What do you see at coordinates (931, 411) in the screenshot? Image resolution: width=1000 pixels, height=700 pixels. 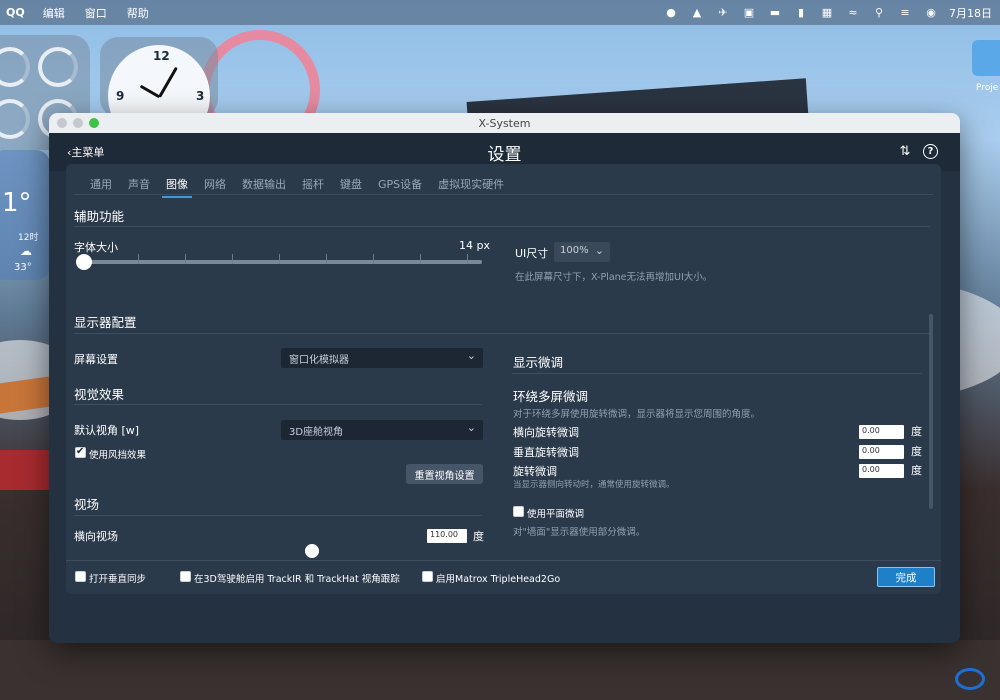 I see `panel-scrollbar` at bounding box center [931, 411].